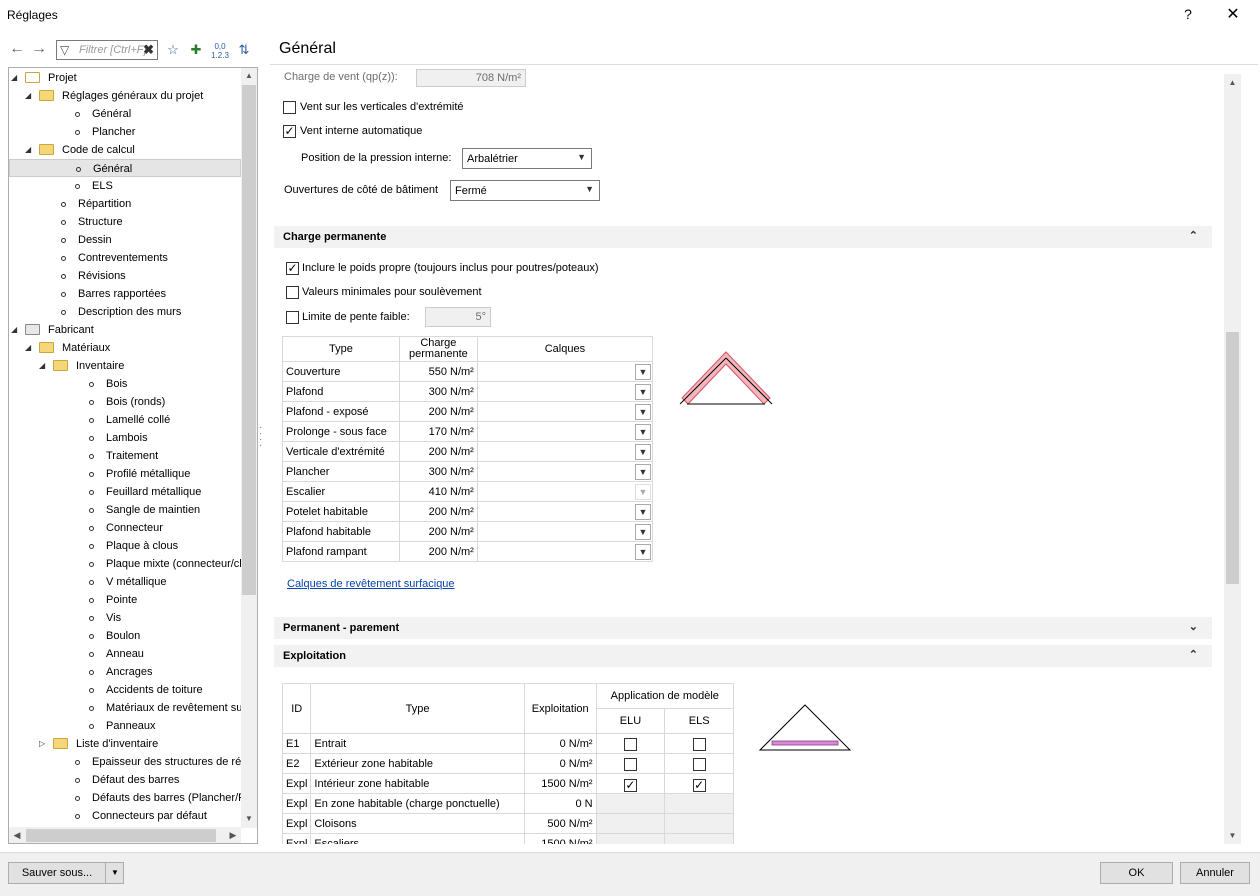 The width and height of the screenshot is (1260, 896). I want to click on tree-horizontal-scrollbar: ◀ ▶, so click(125, 835).